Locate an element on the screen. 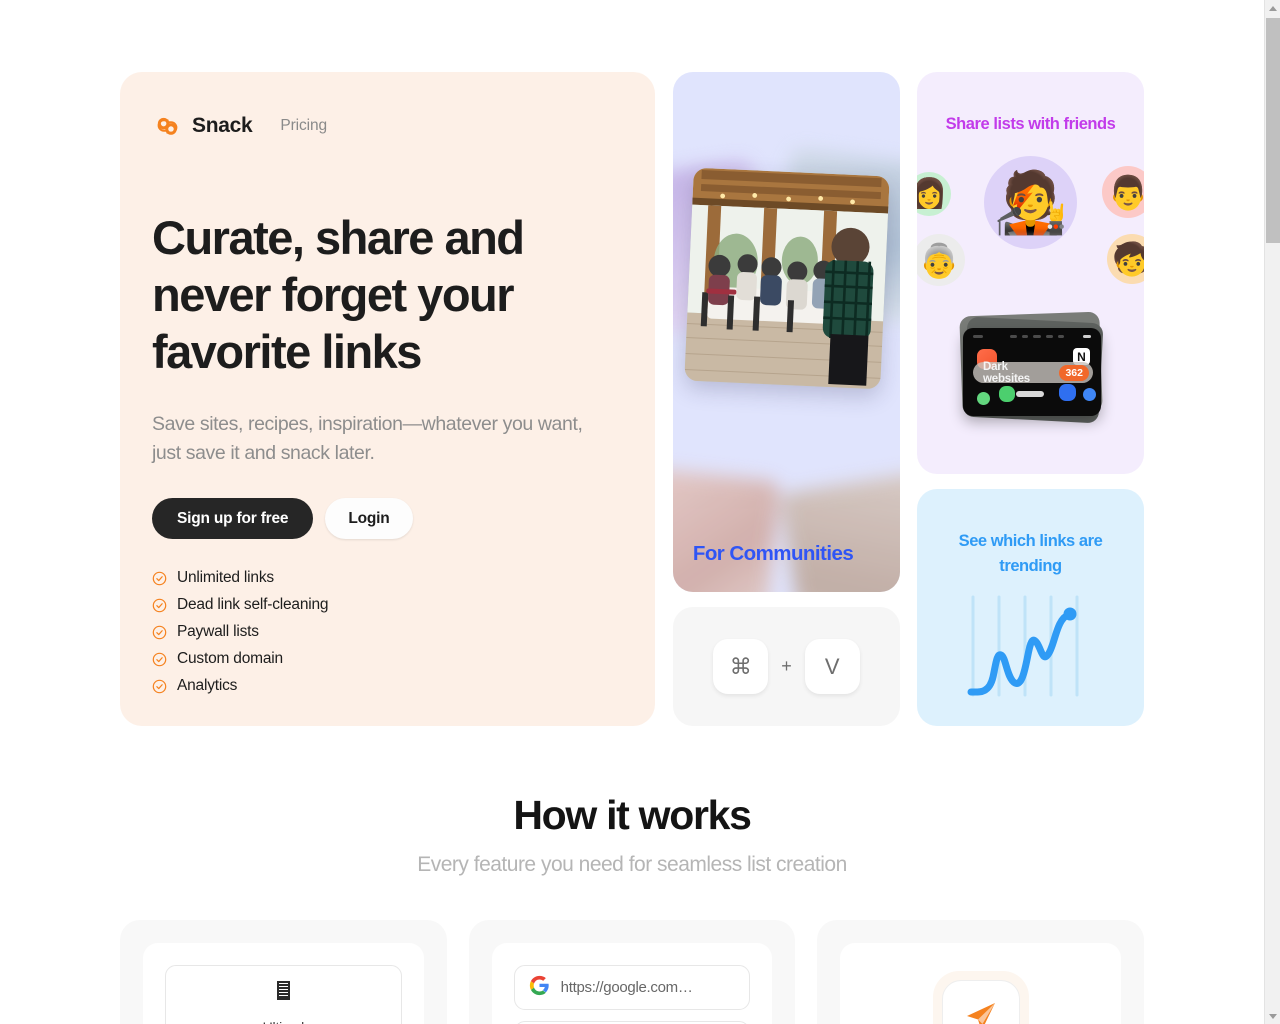  feature-item: Analytics is located at coordinates (387, 686).